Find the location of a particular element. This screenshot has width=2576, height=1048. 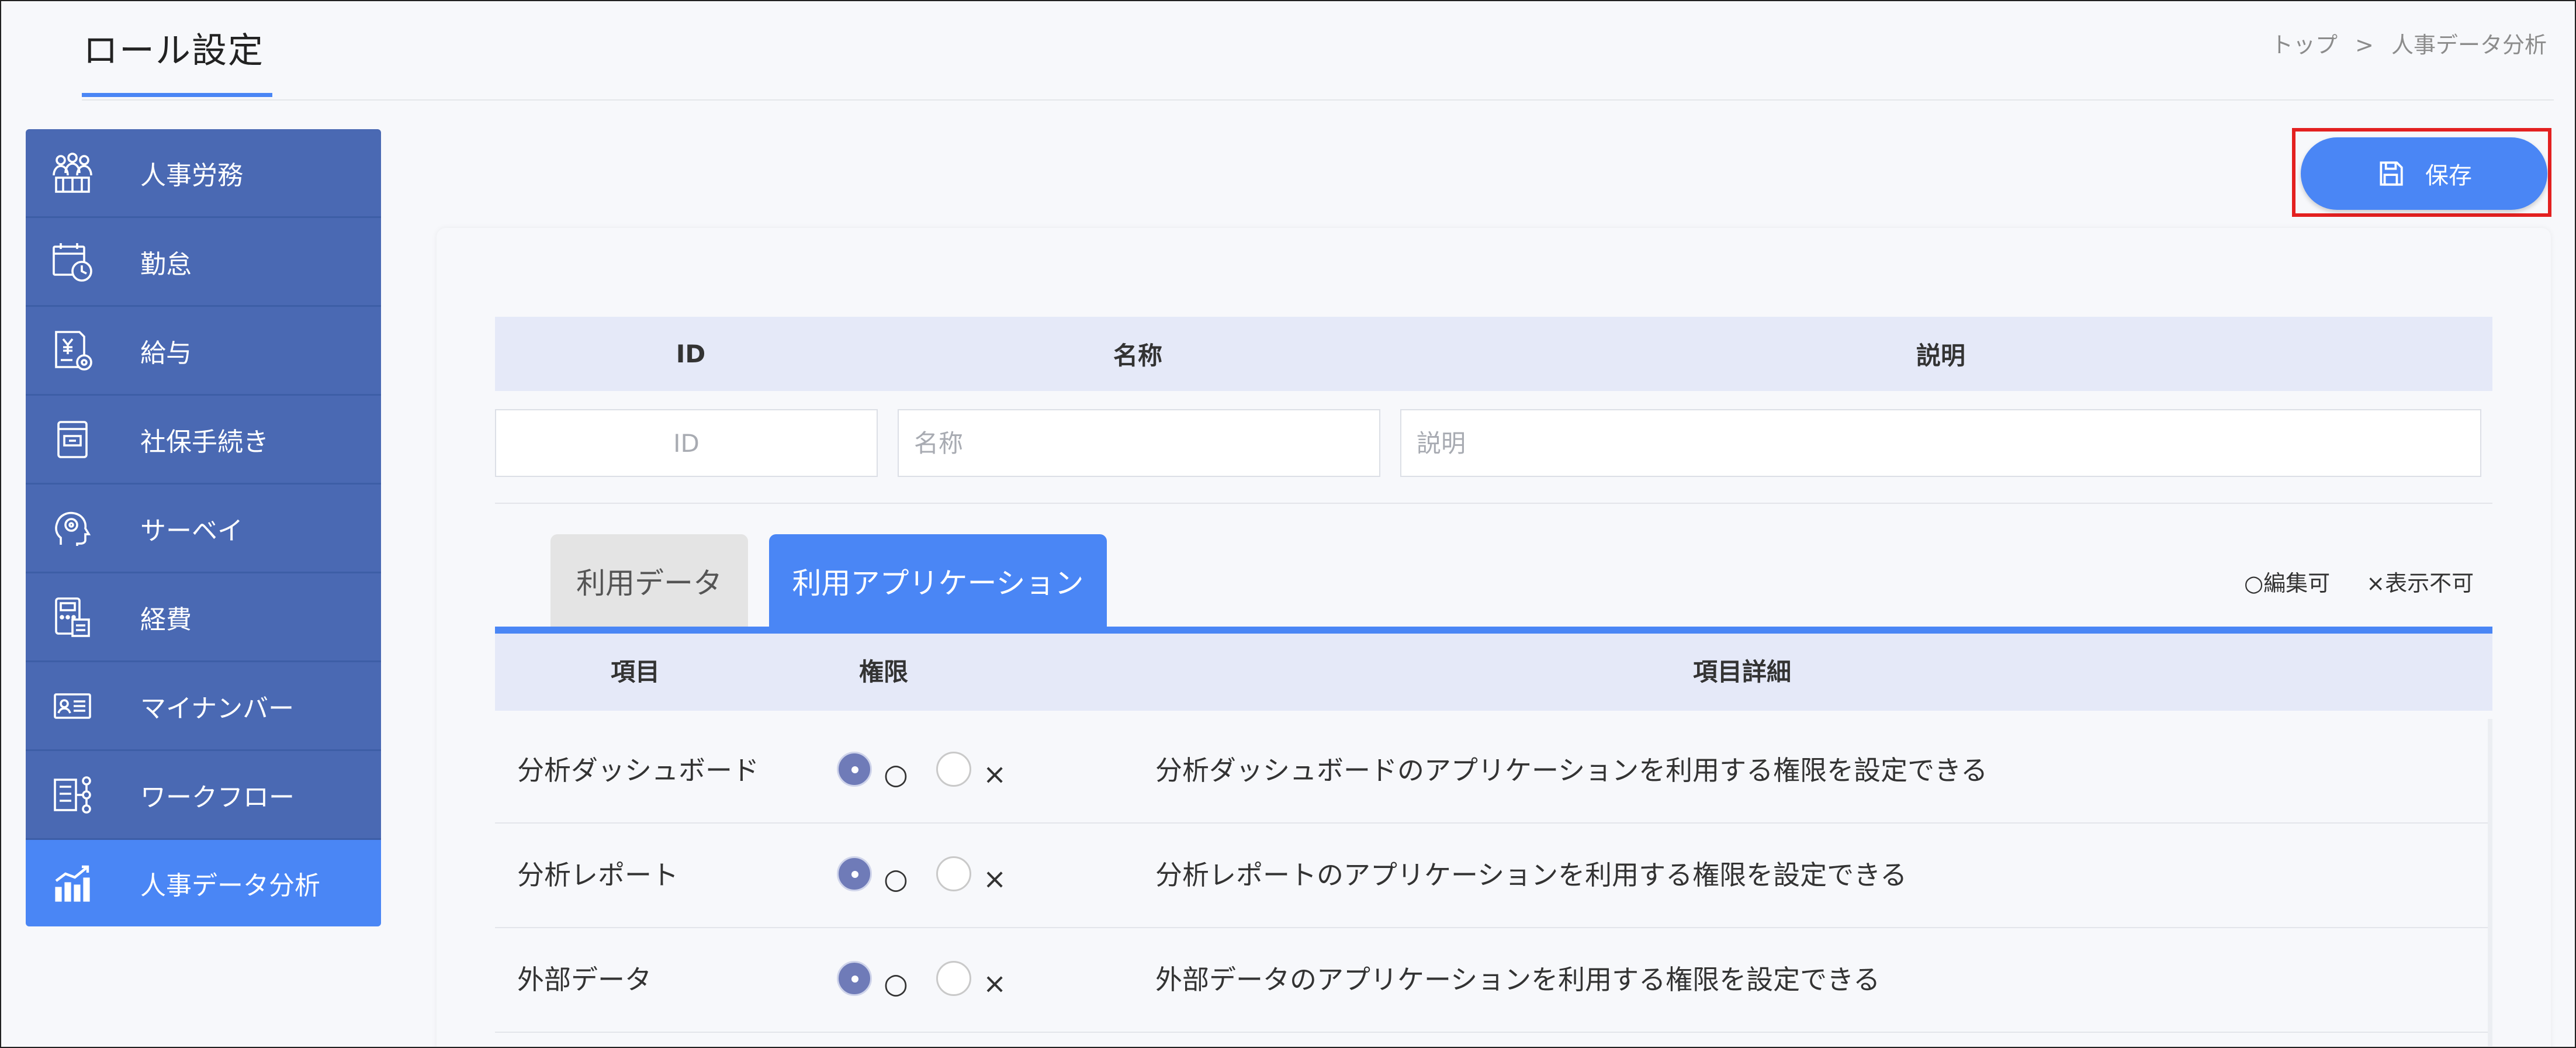

sidebar-item-label: サーベイ is located at coordinates (191, 531).